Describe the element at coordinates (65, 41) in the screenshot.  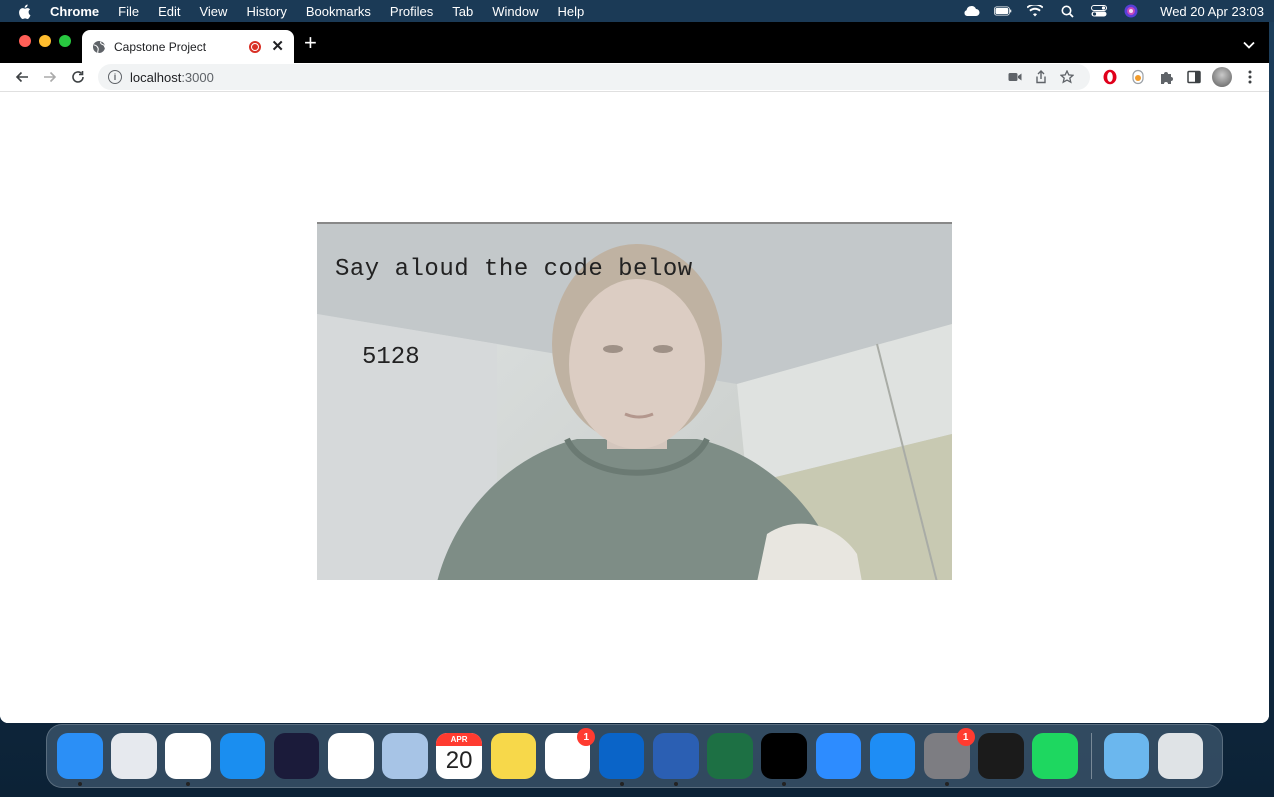
I see `maximize-window-button` at that location.